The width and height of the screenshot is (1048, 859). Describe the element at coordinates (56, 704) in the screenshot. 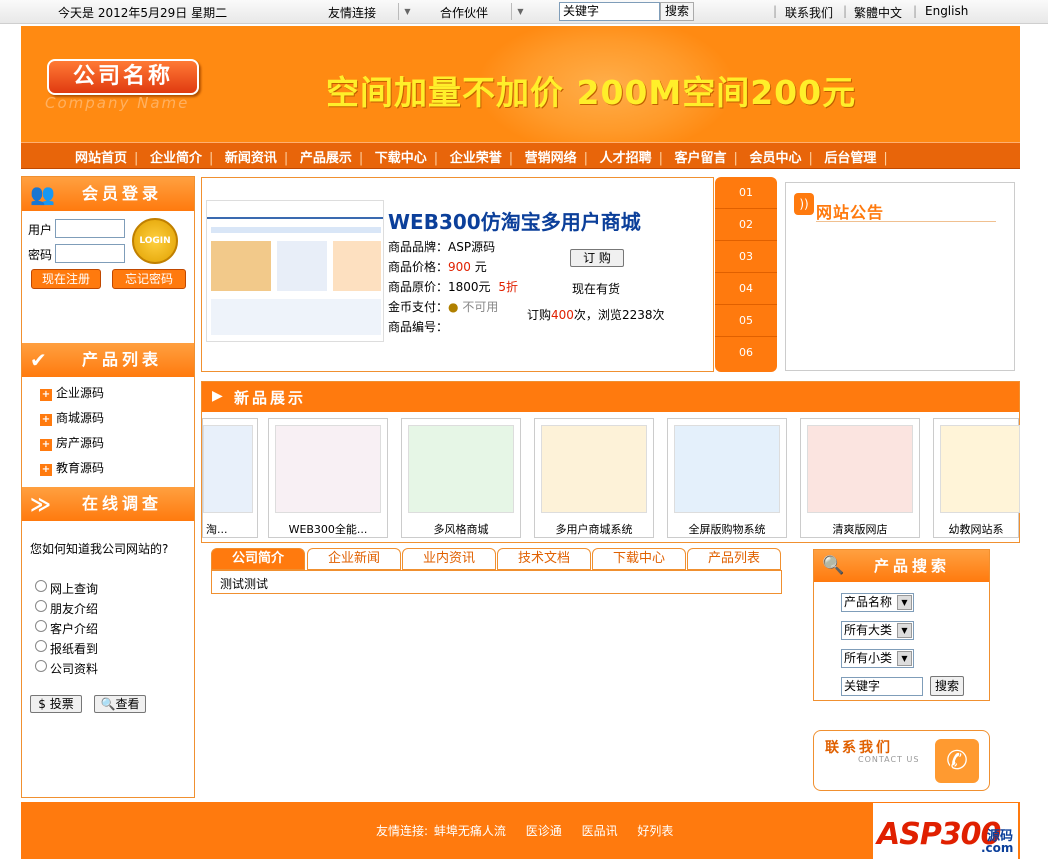

I see `vote-button: $ 投票` at that location.